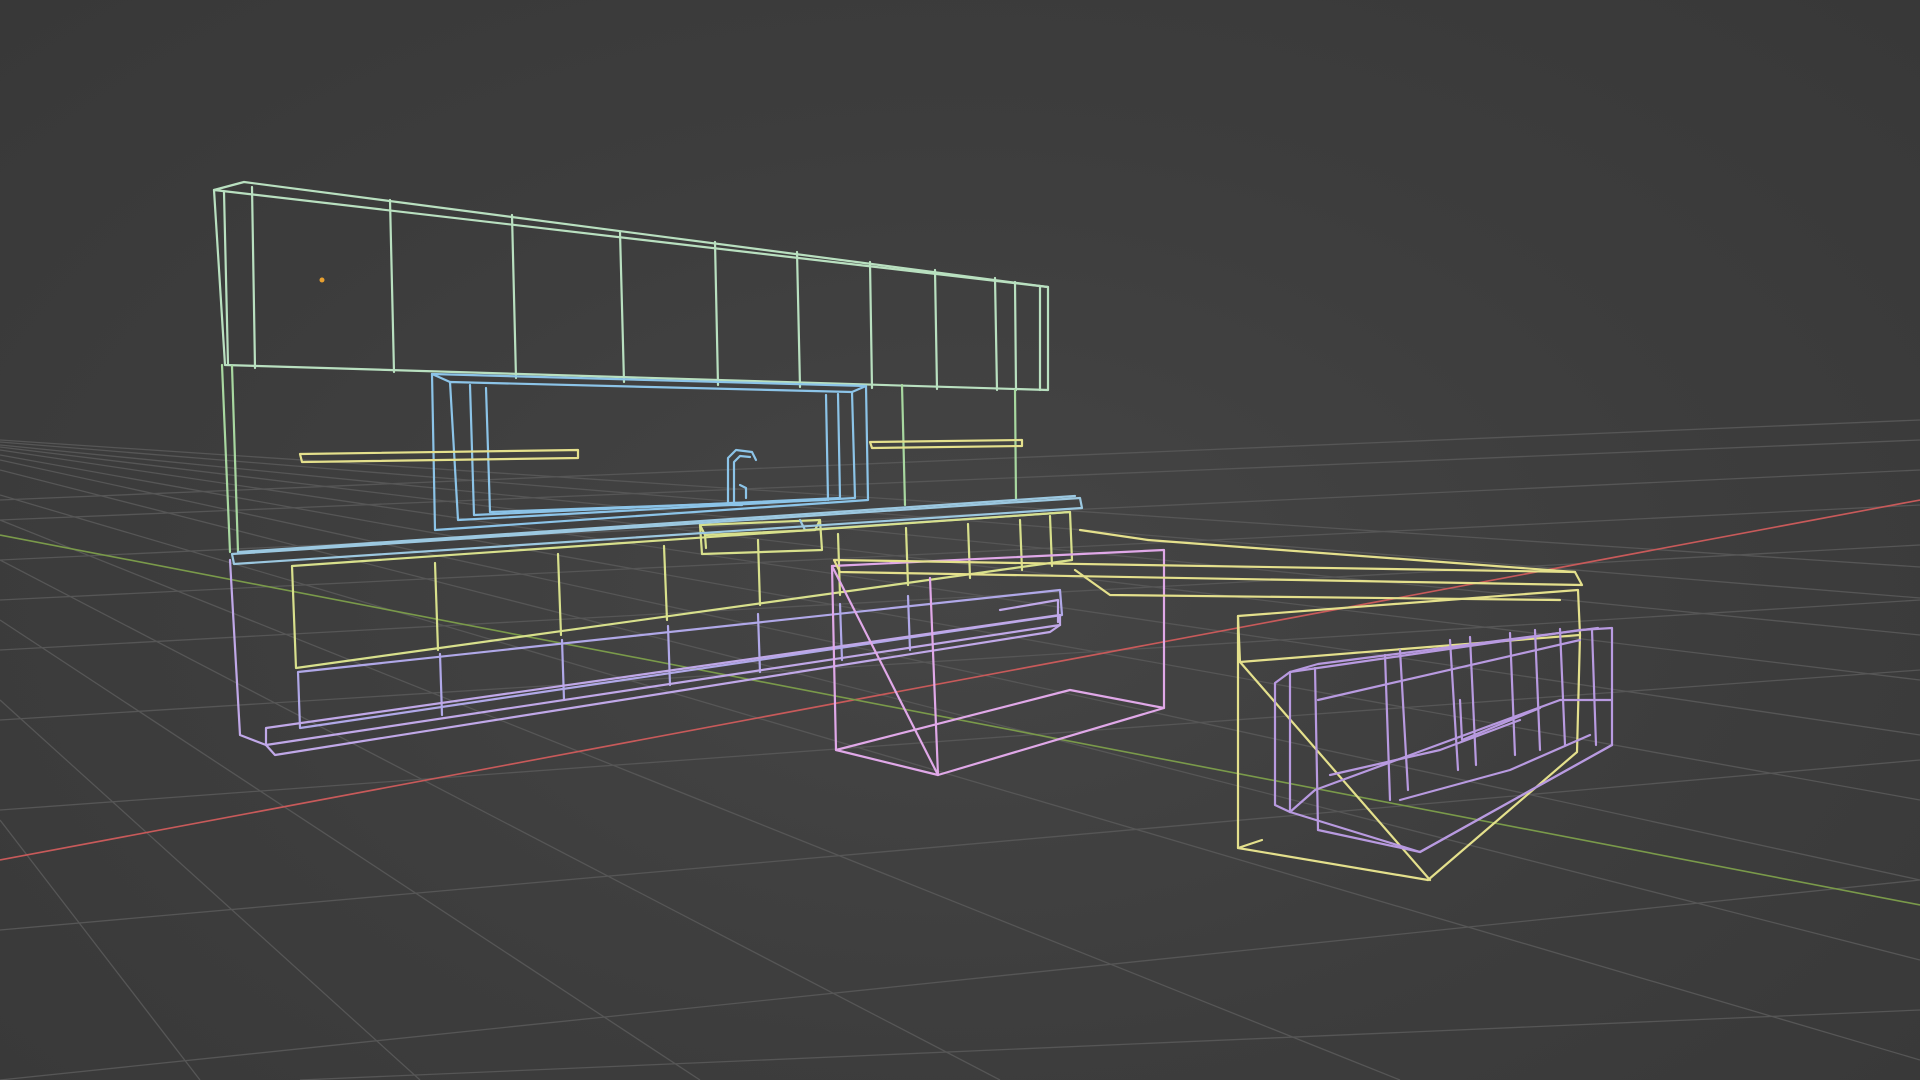 The image size is (1920, 1080). What do you see at coordinates (998, 662) in the screenshot?
I see `side-cabinet` at bounding box center [998, 662].